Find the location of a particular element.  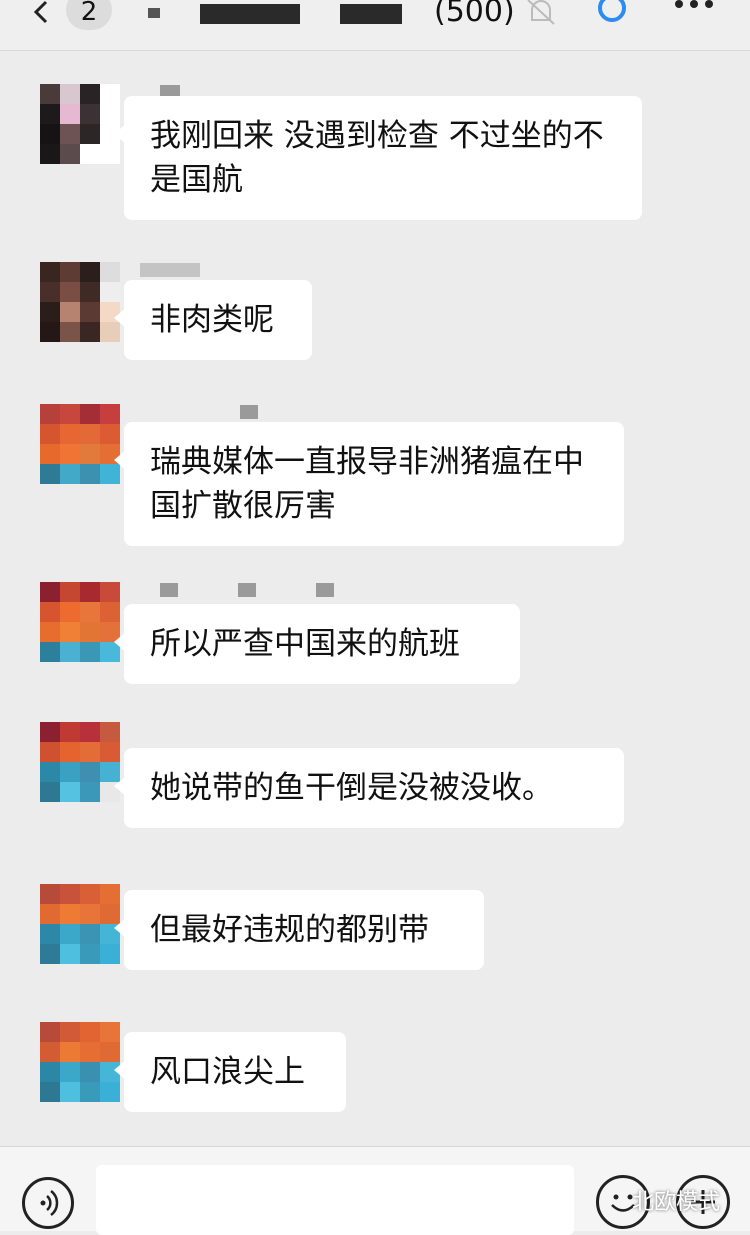

chat-header: 2 (500) is located at coordinates (375, 25).